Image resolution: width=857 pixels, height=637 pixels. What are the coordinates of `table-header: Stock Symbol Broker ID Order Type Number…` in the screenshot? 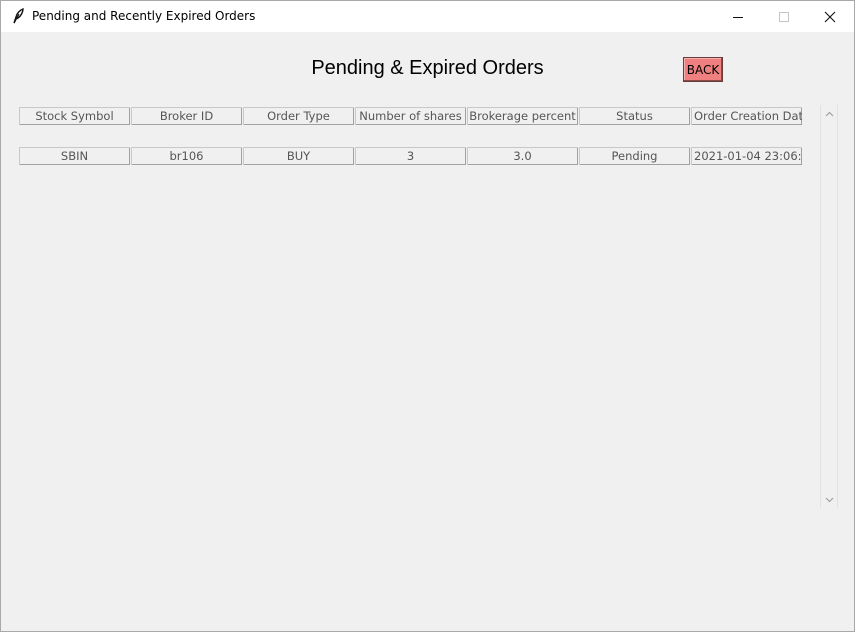 It's located at (410, 116).